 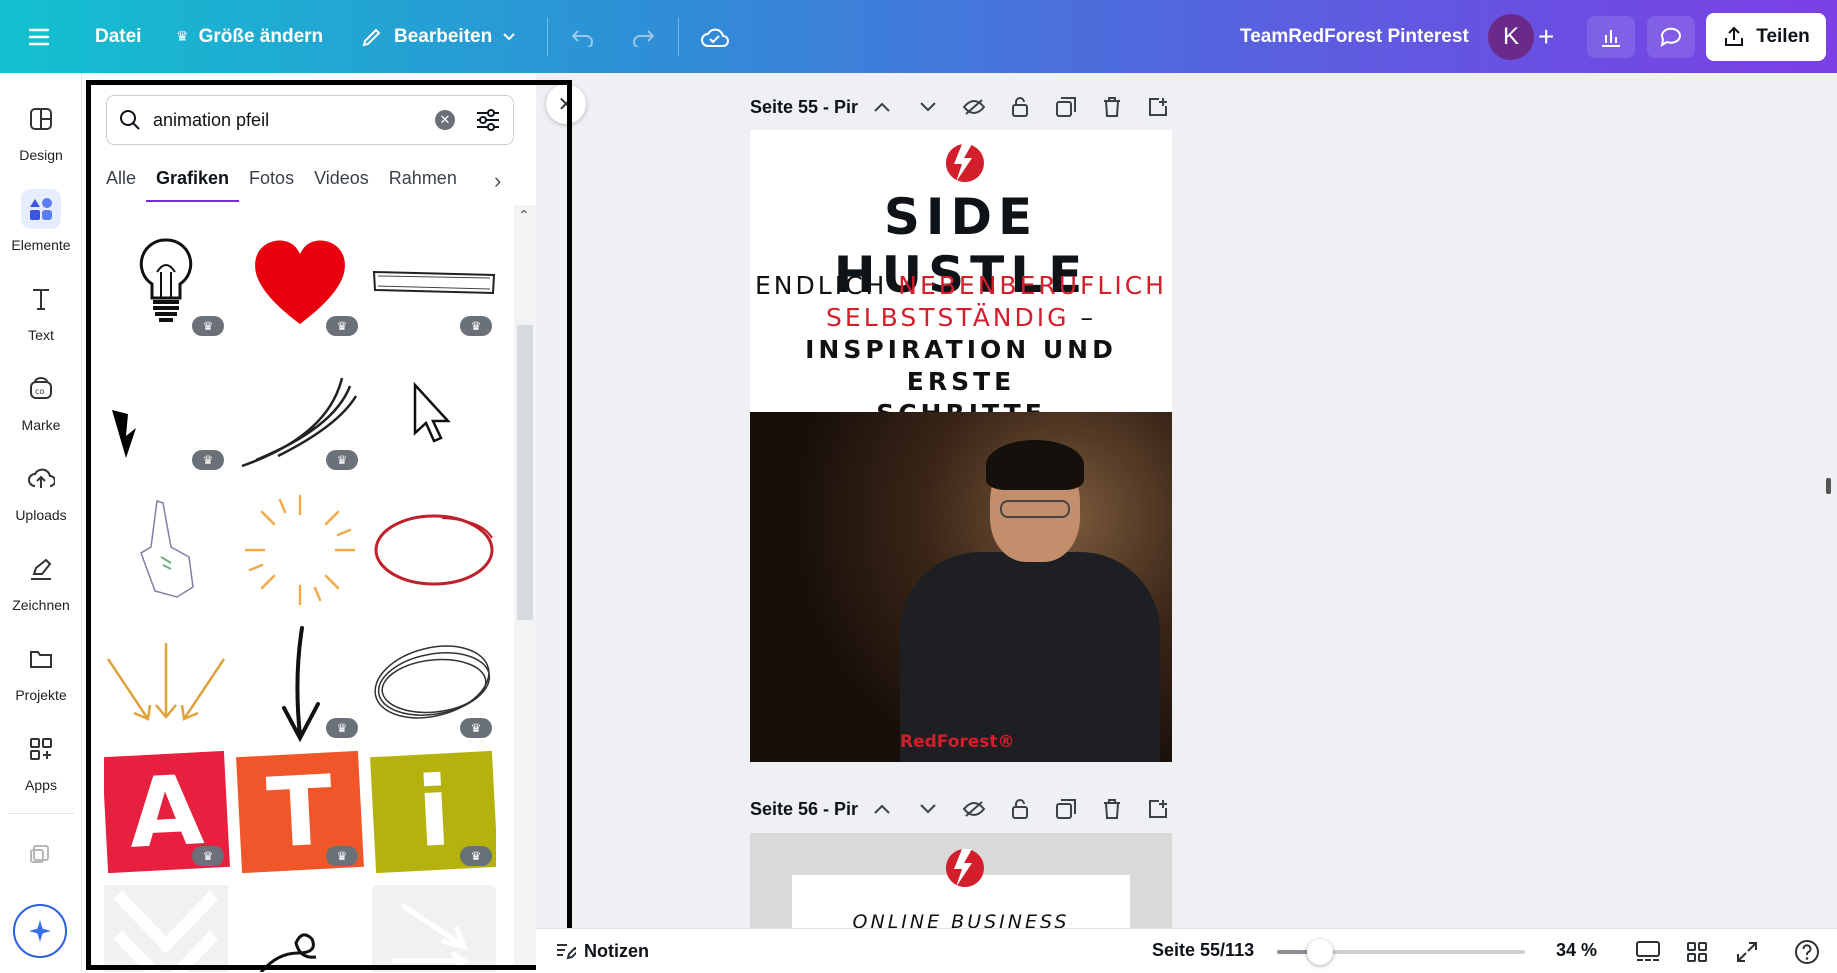 I want to click on graphic-swoosh-lines: ♛, so click(x=300, y=416).